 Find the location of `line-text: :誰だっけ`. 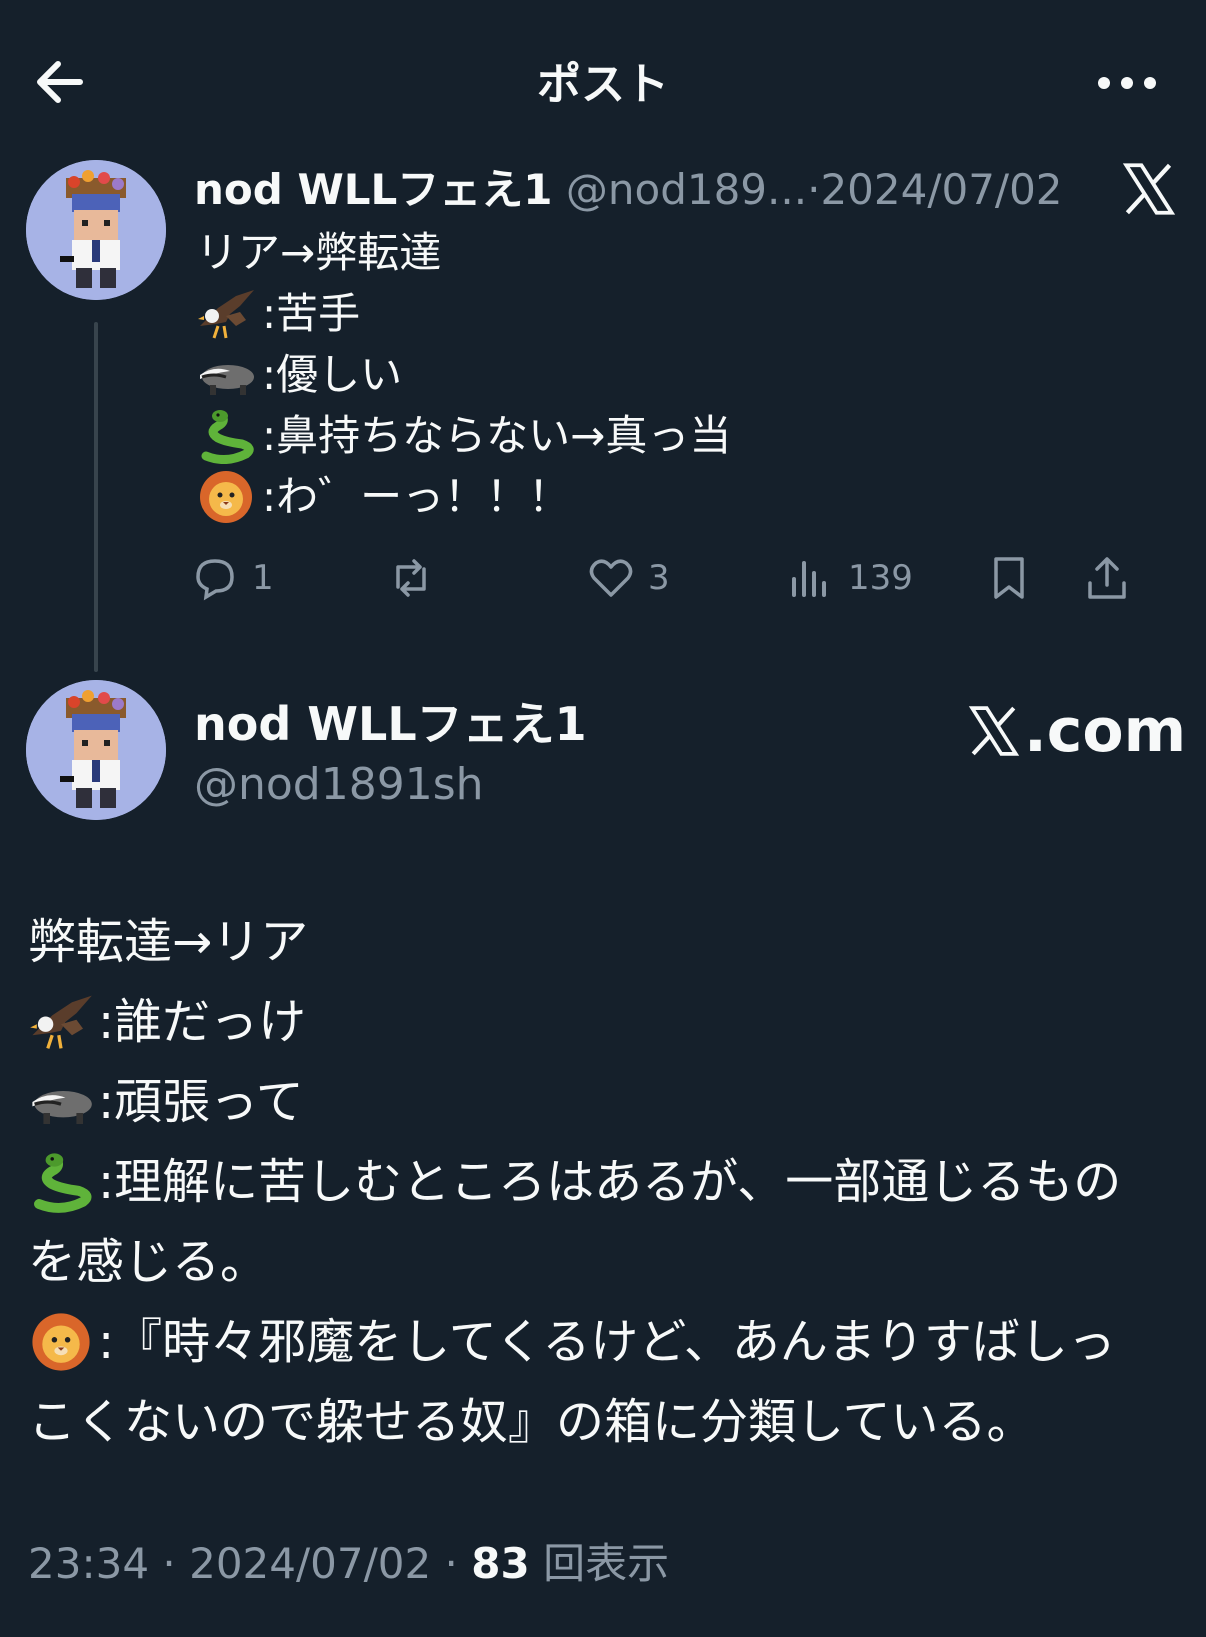

line-text: :誰だっけ is located at coordinates (202, 1022).